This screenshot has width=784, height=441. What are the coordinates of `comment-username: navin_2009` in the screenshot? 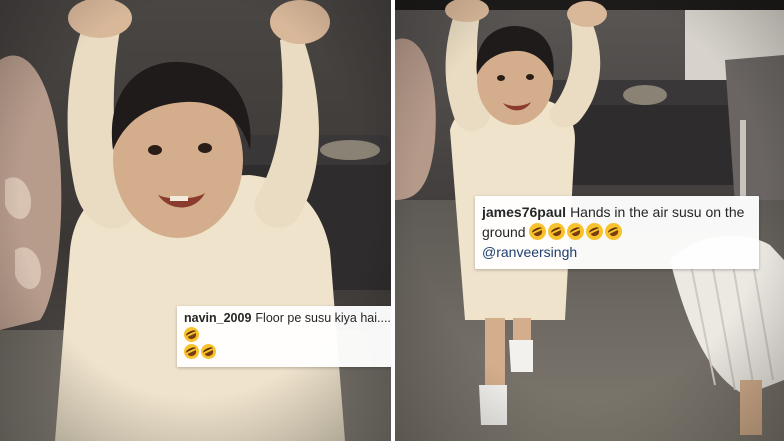 It's located at (218, 318).